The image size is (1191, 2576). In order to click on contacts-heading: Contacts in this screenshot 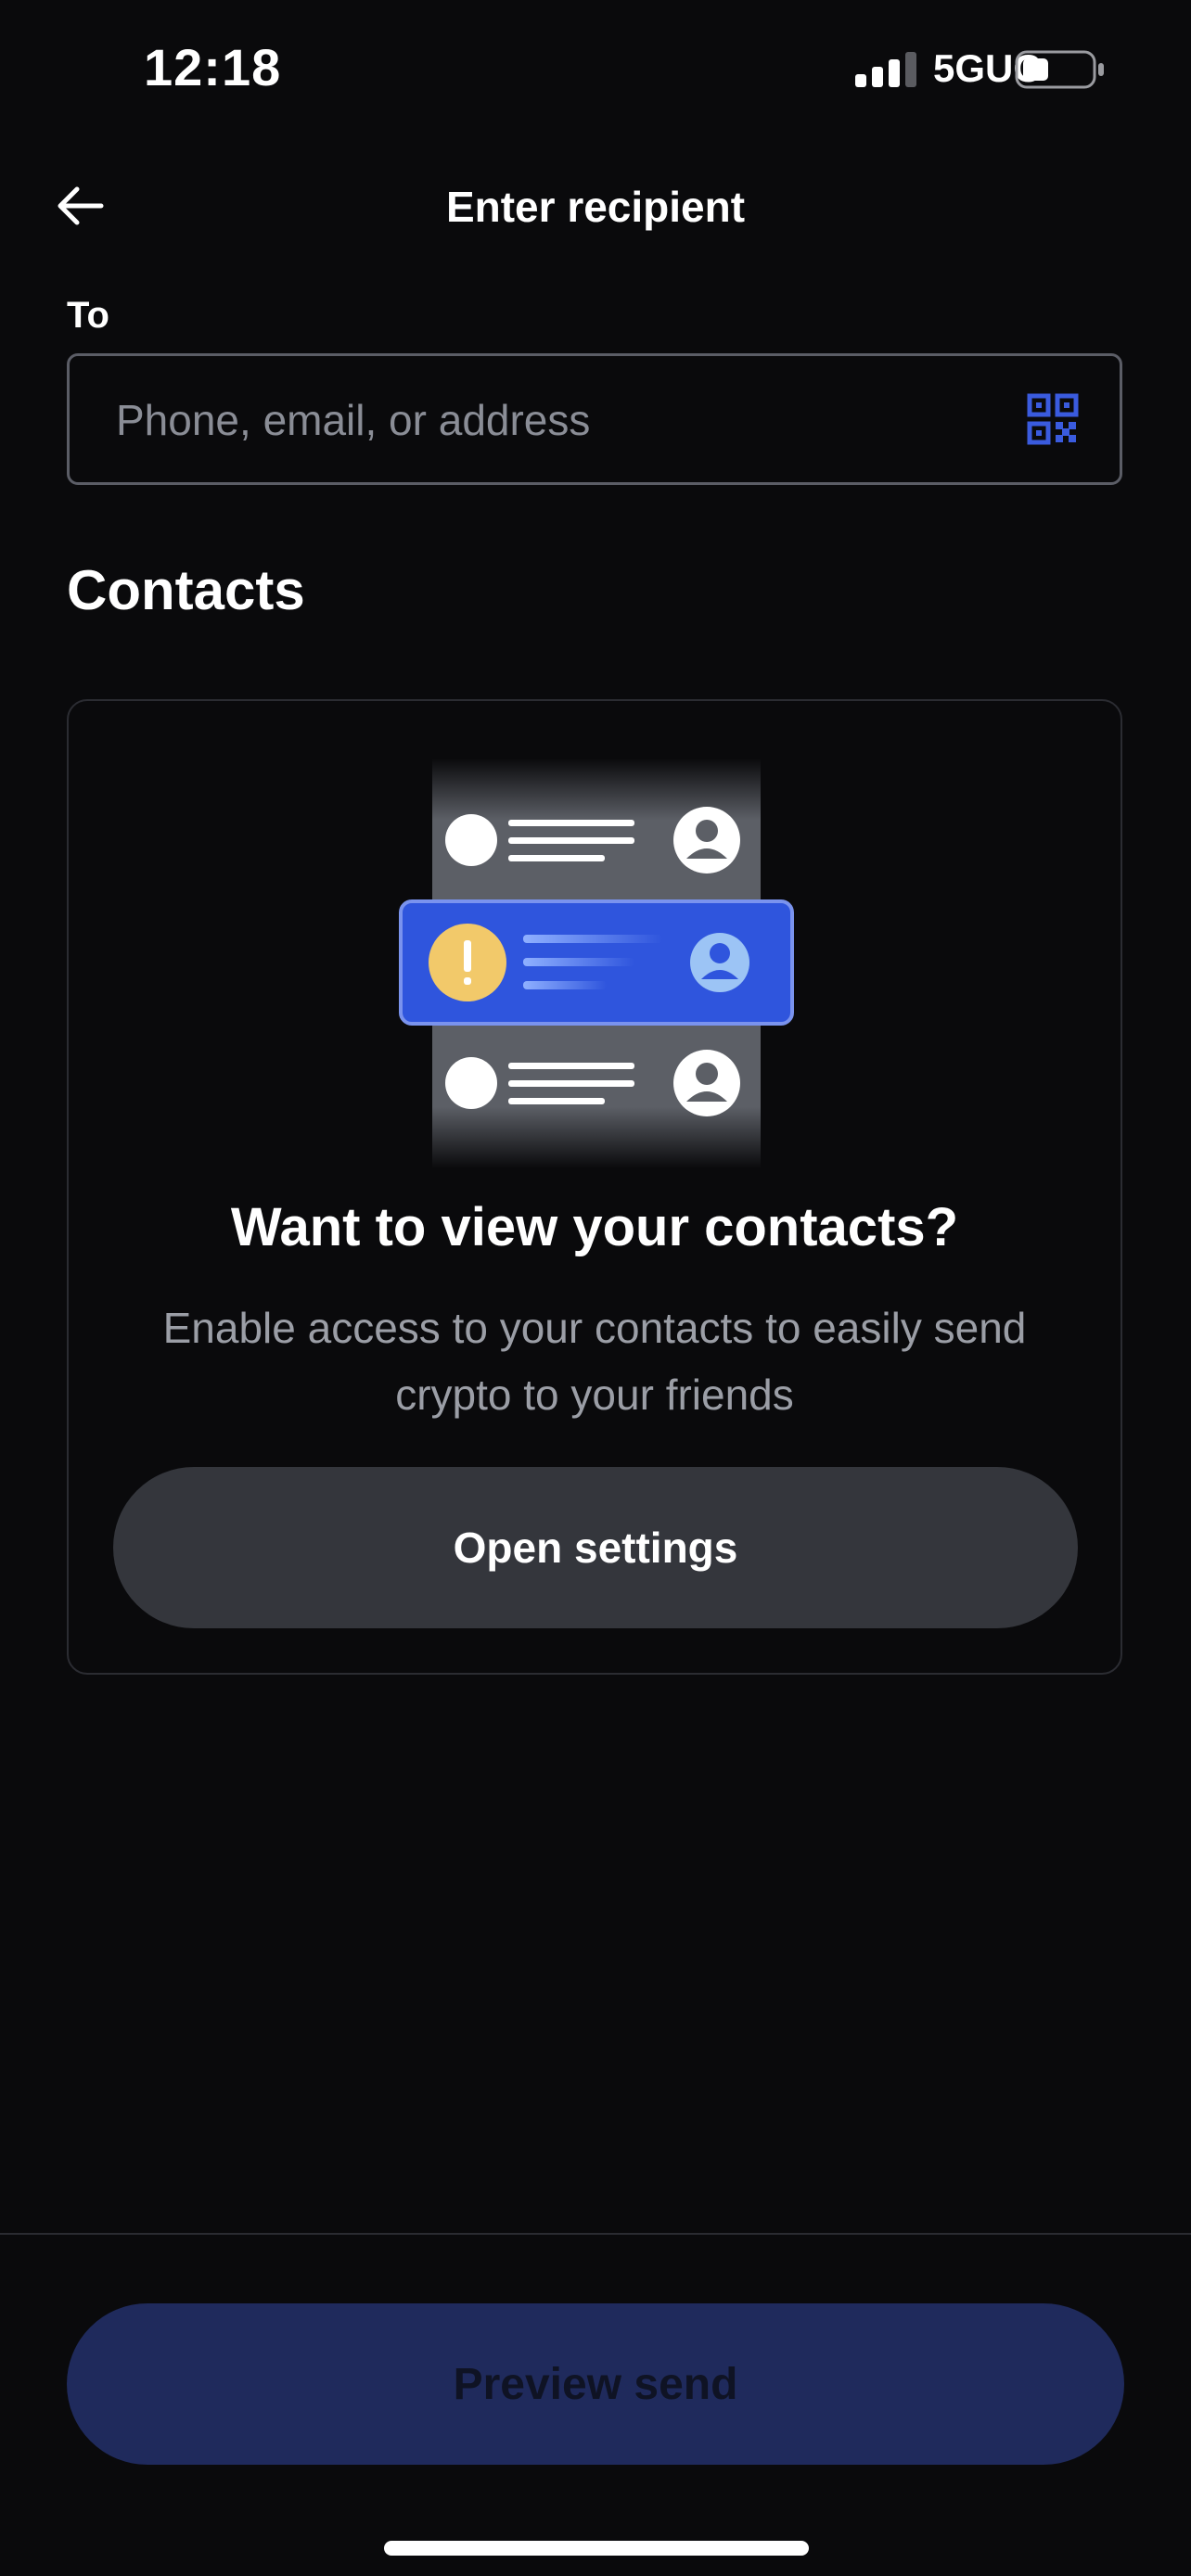, I will do `click(186, 590)`.